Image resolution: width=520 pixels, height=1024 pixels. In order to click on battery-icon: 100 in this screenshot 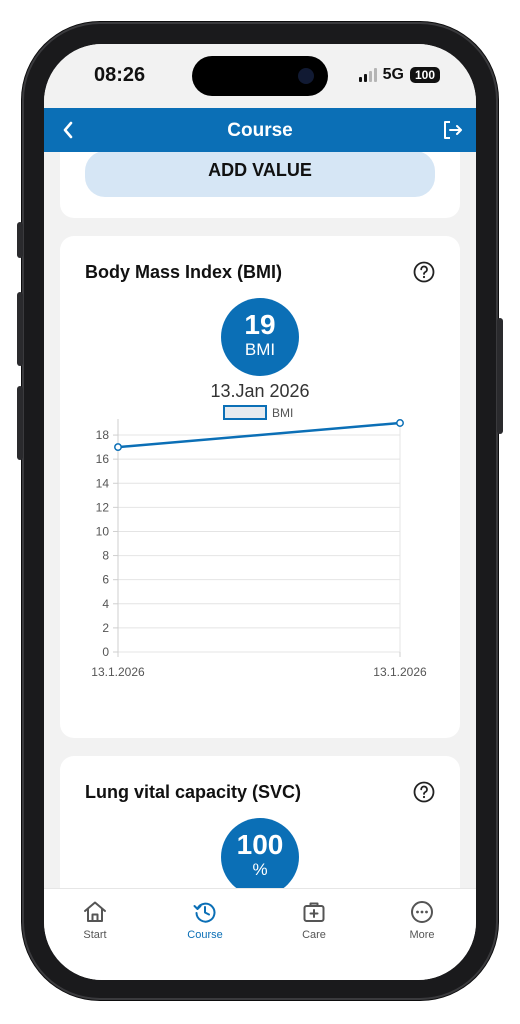, I will do `click(424, 75)`.